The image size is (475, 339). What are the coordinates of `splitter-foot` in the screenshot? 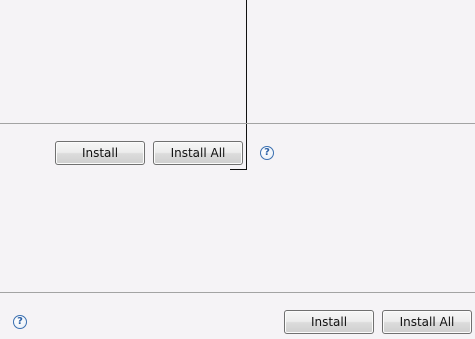 It's located at (238, 169).